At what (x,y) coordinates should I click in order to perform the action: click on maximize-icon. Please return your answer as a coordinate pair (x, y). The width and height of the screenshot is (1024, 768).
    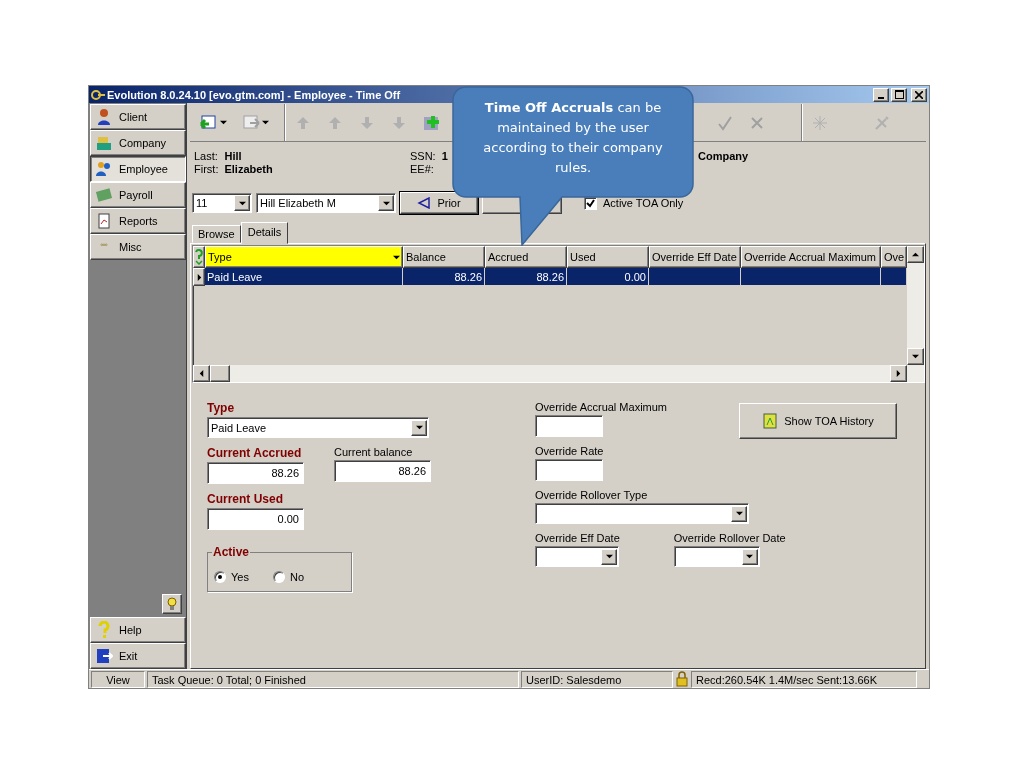
    Looking at the image, I should click on (899, 94).